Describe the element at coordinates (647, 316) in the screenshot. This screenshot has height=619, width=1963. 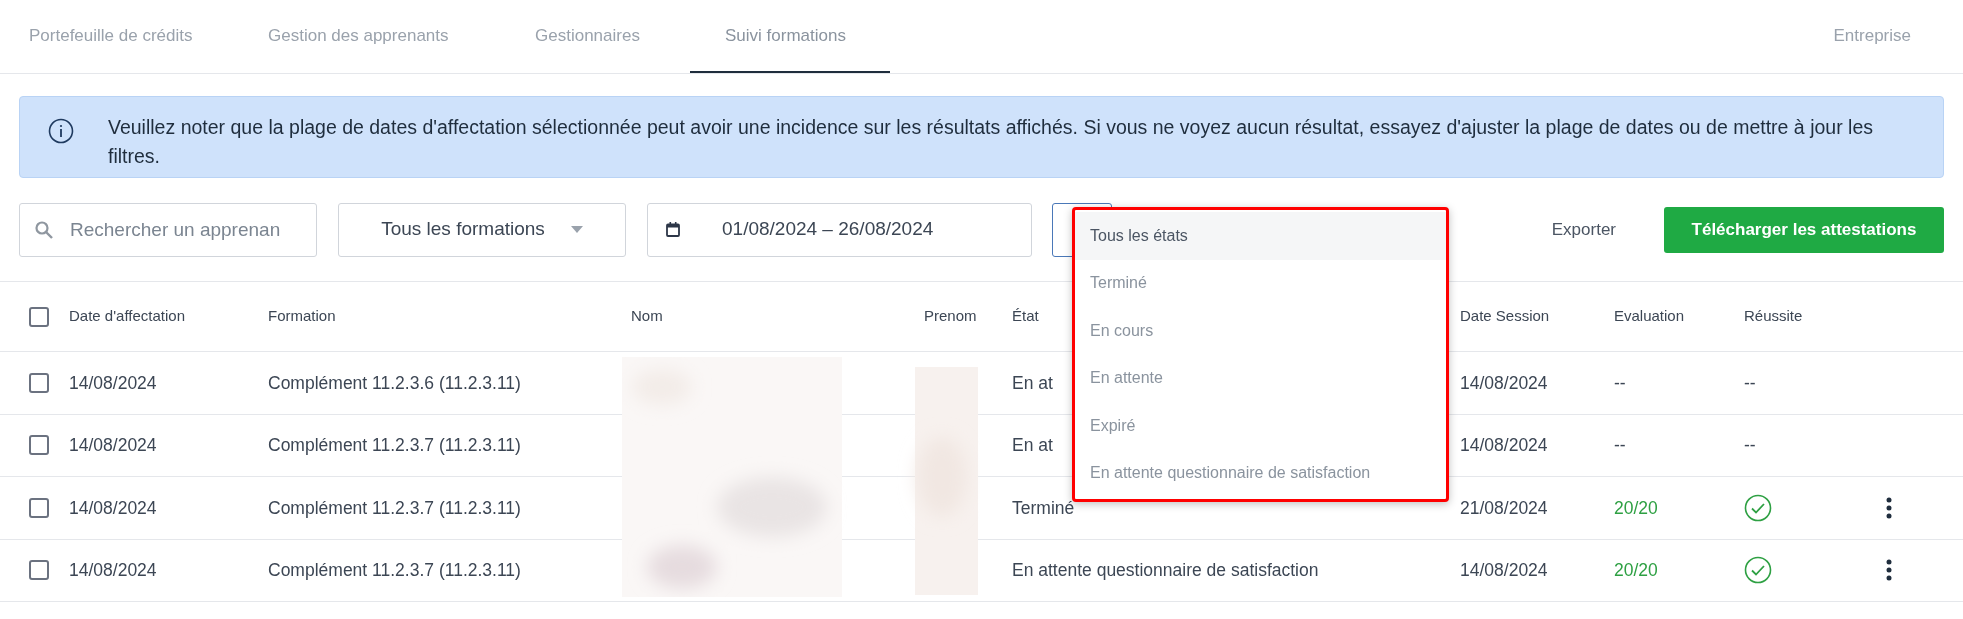
I see `column-header: Nom` at that location.